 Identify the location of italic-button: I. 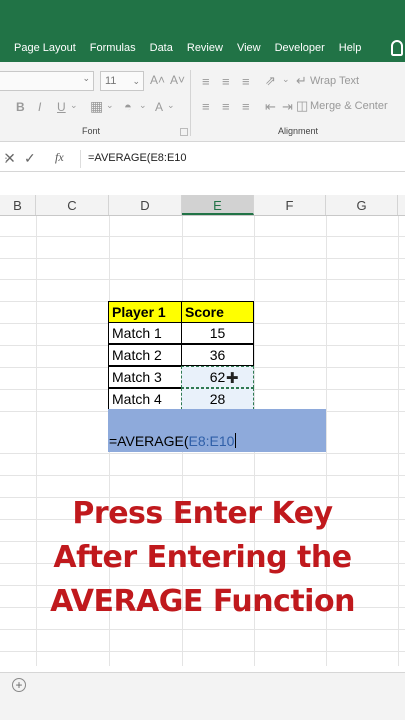
(39, 107).